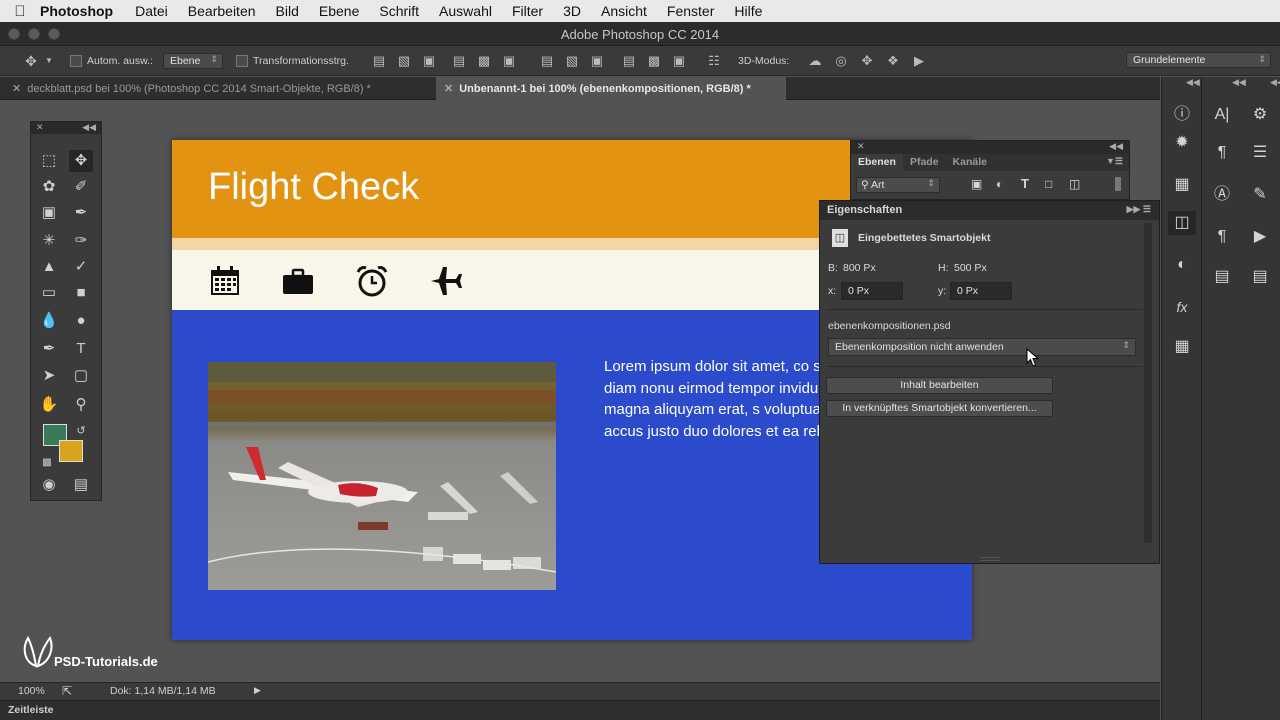  Describe the element at coordinates (572, 11) in the screenshot. I see `menu-3d: 3D` at that location.